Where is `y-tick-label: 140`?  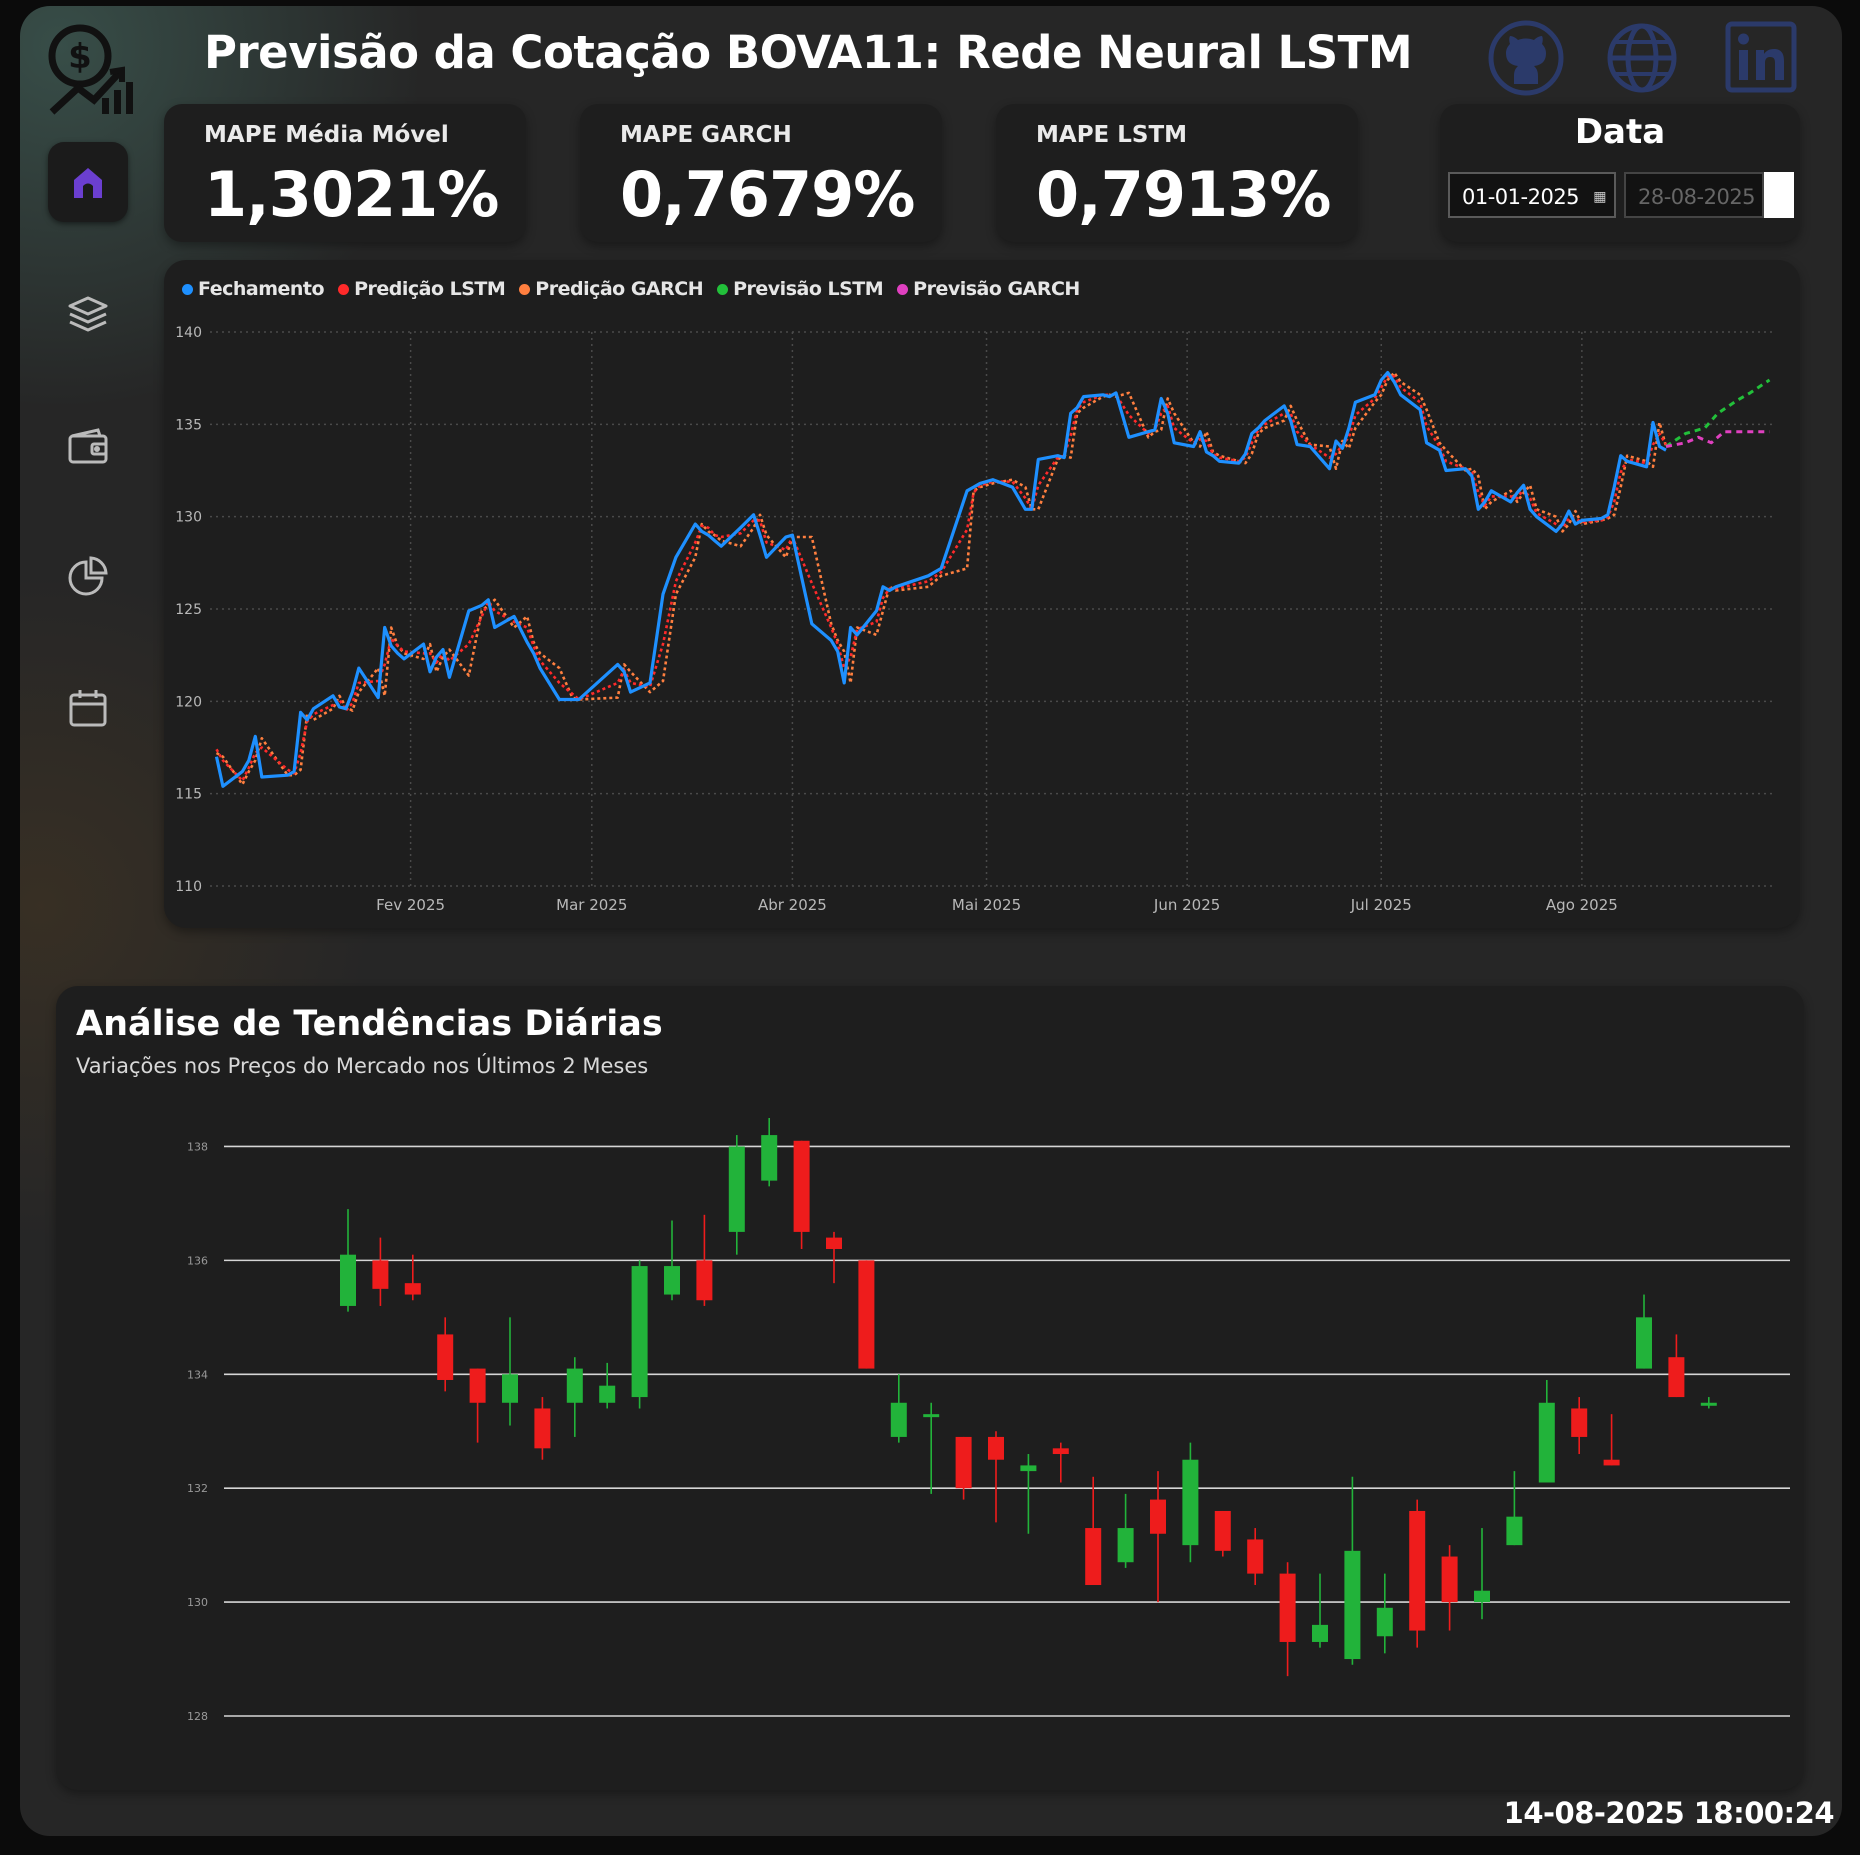 y-tick-label: 140 is located at coordinates (188, 333).